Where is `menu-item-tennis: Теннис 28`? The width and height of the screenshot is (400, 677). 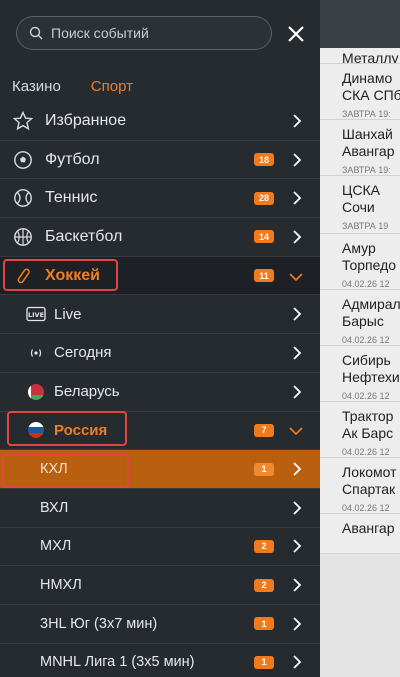
menu-item-tennis: Теннис 28 is located at coordinates (160, 199).